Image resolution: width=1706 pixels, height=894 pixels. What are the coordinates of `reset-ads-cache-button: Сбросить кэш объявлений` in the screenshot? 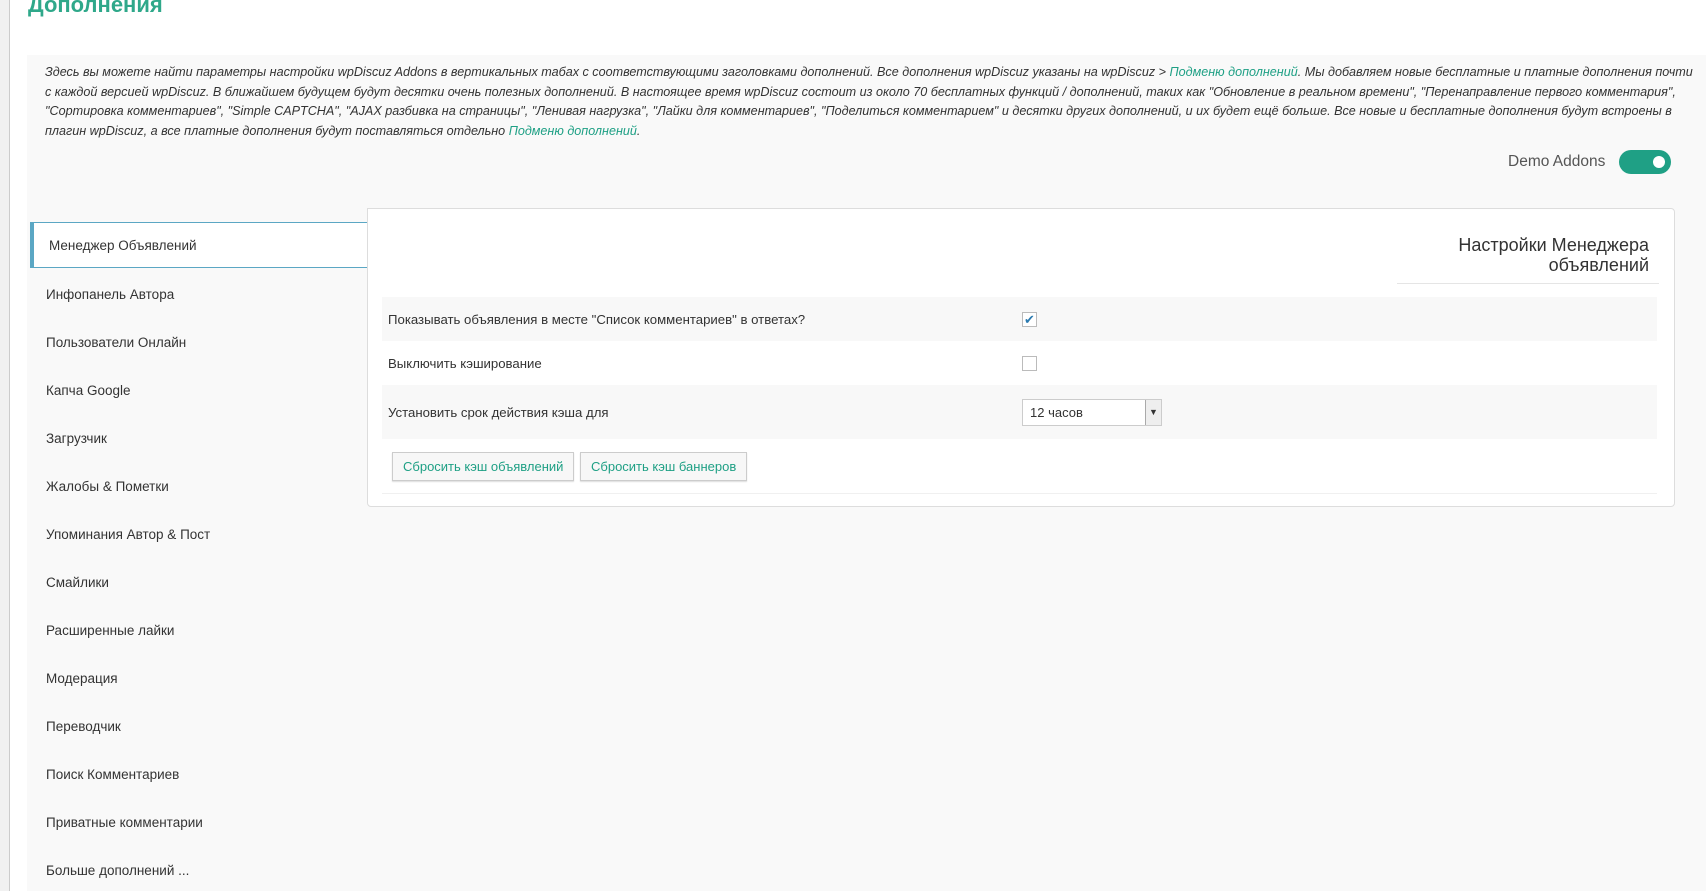 It's located at (483, 466).